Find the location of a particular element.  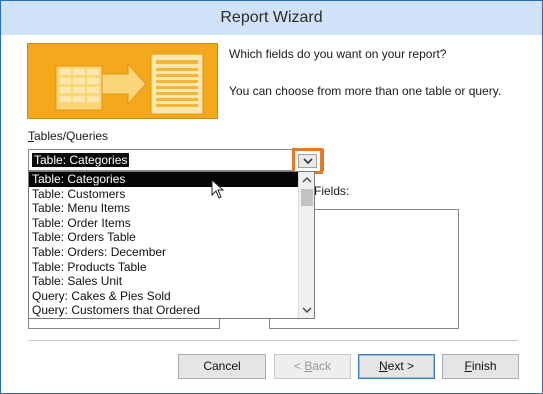

dropdown-option: Table: Products Table is located at coordinates (163, 267).